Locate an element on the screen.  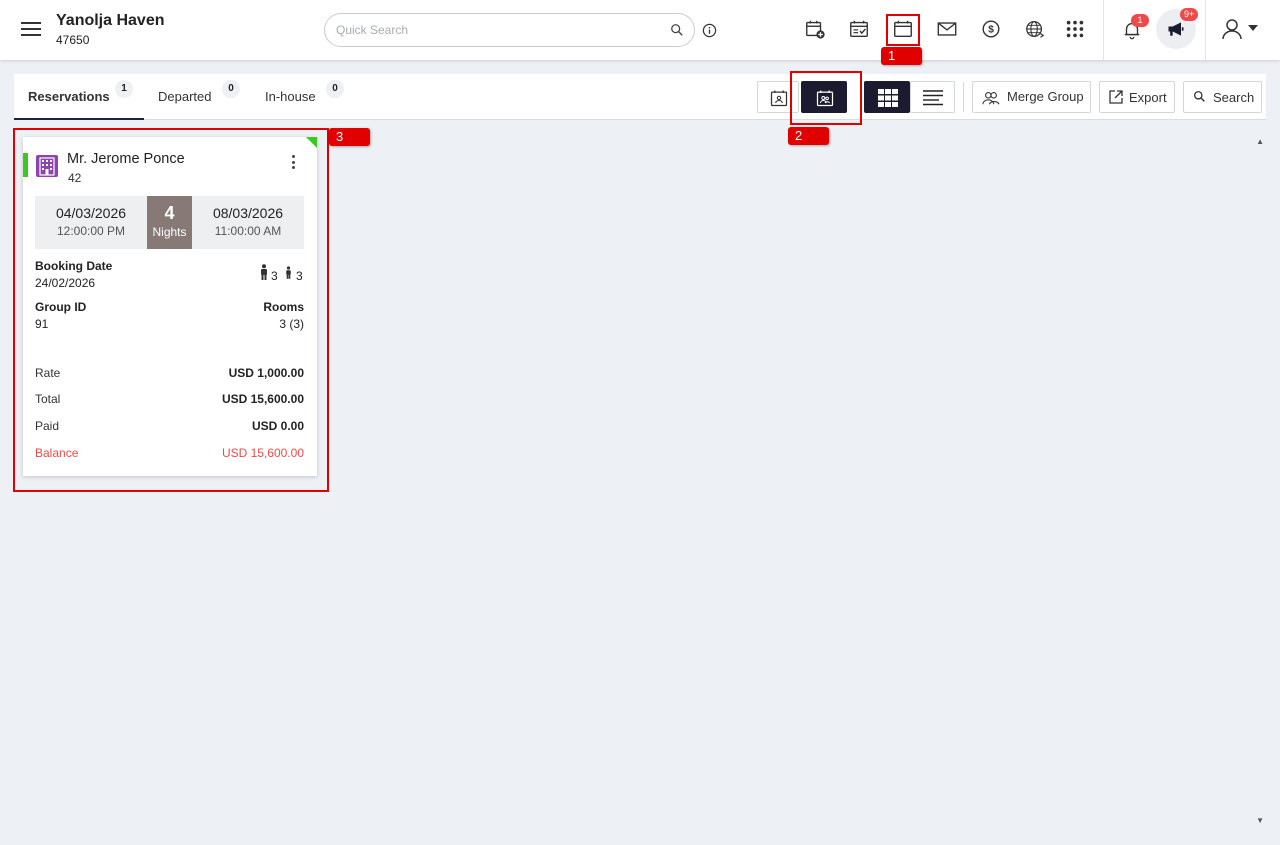
rooms-value: 3 (3) is located at coordinates (291, 324).